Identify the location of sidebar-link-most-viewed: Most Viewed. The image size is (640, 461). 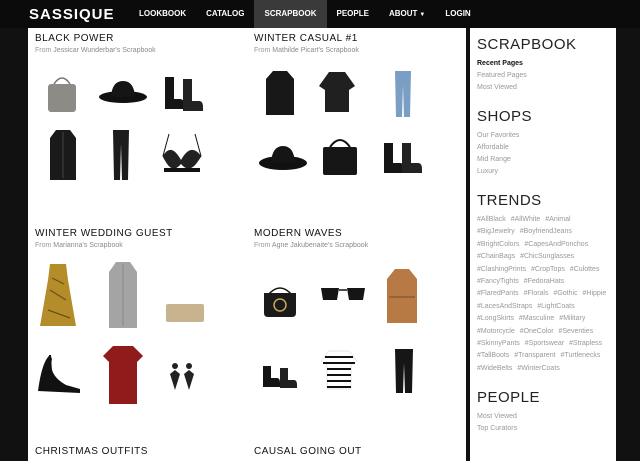
(546, 88).